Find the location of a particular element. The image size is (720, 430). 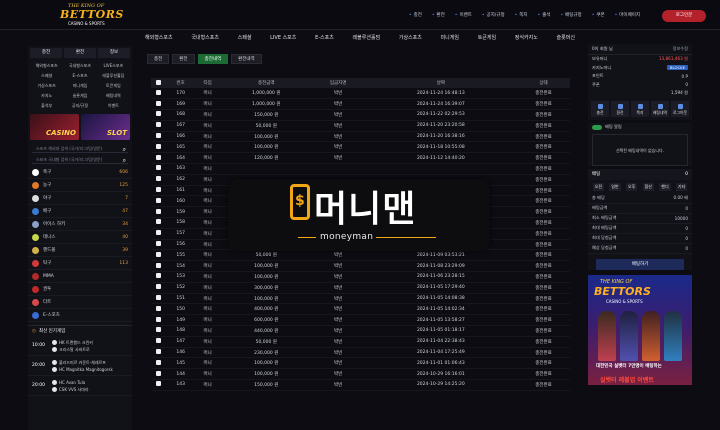

left-menu-item: 해외형스포츠 is located at coordinates (46, 66).